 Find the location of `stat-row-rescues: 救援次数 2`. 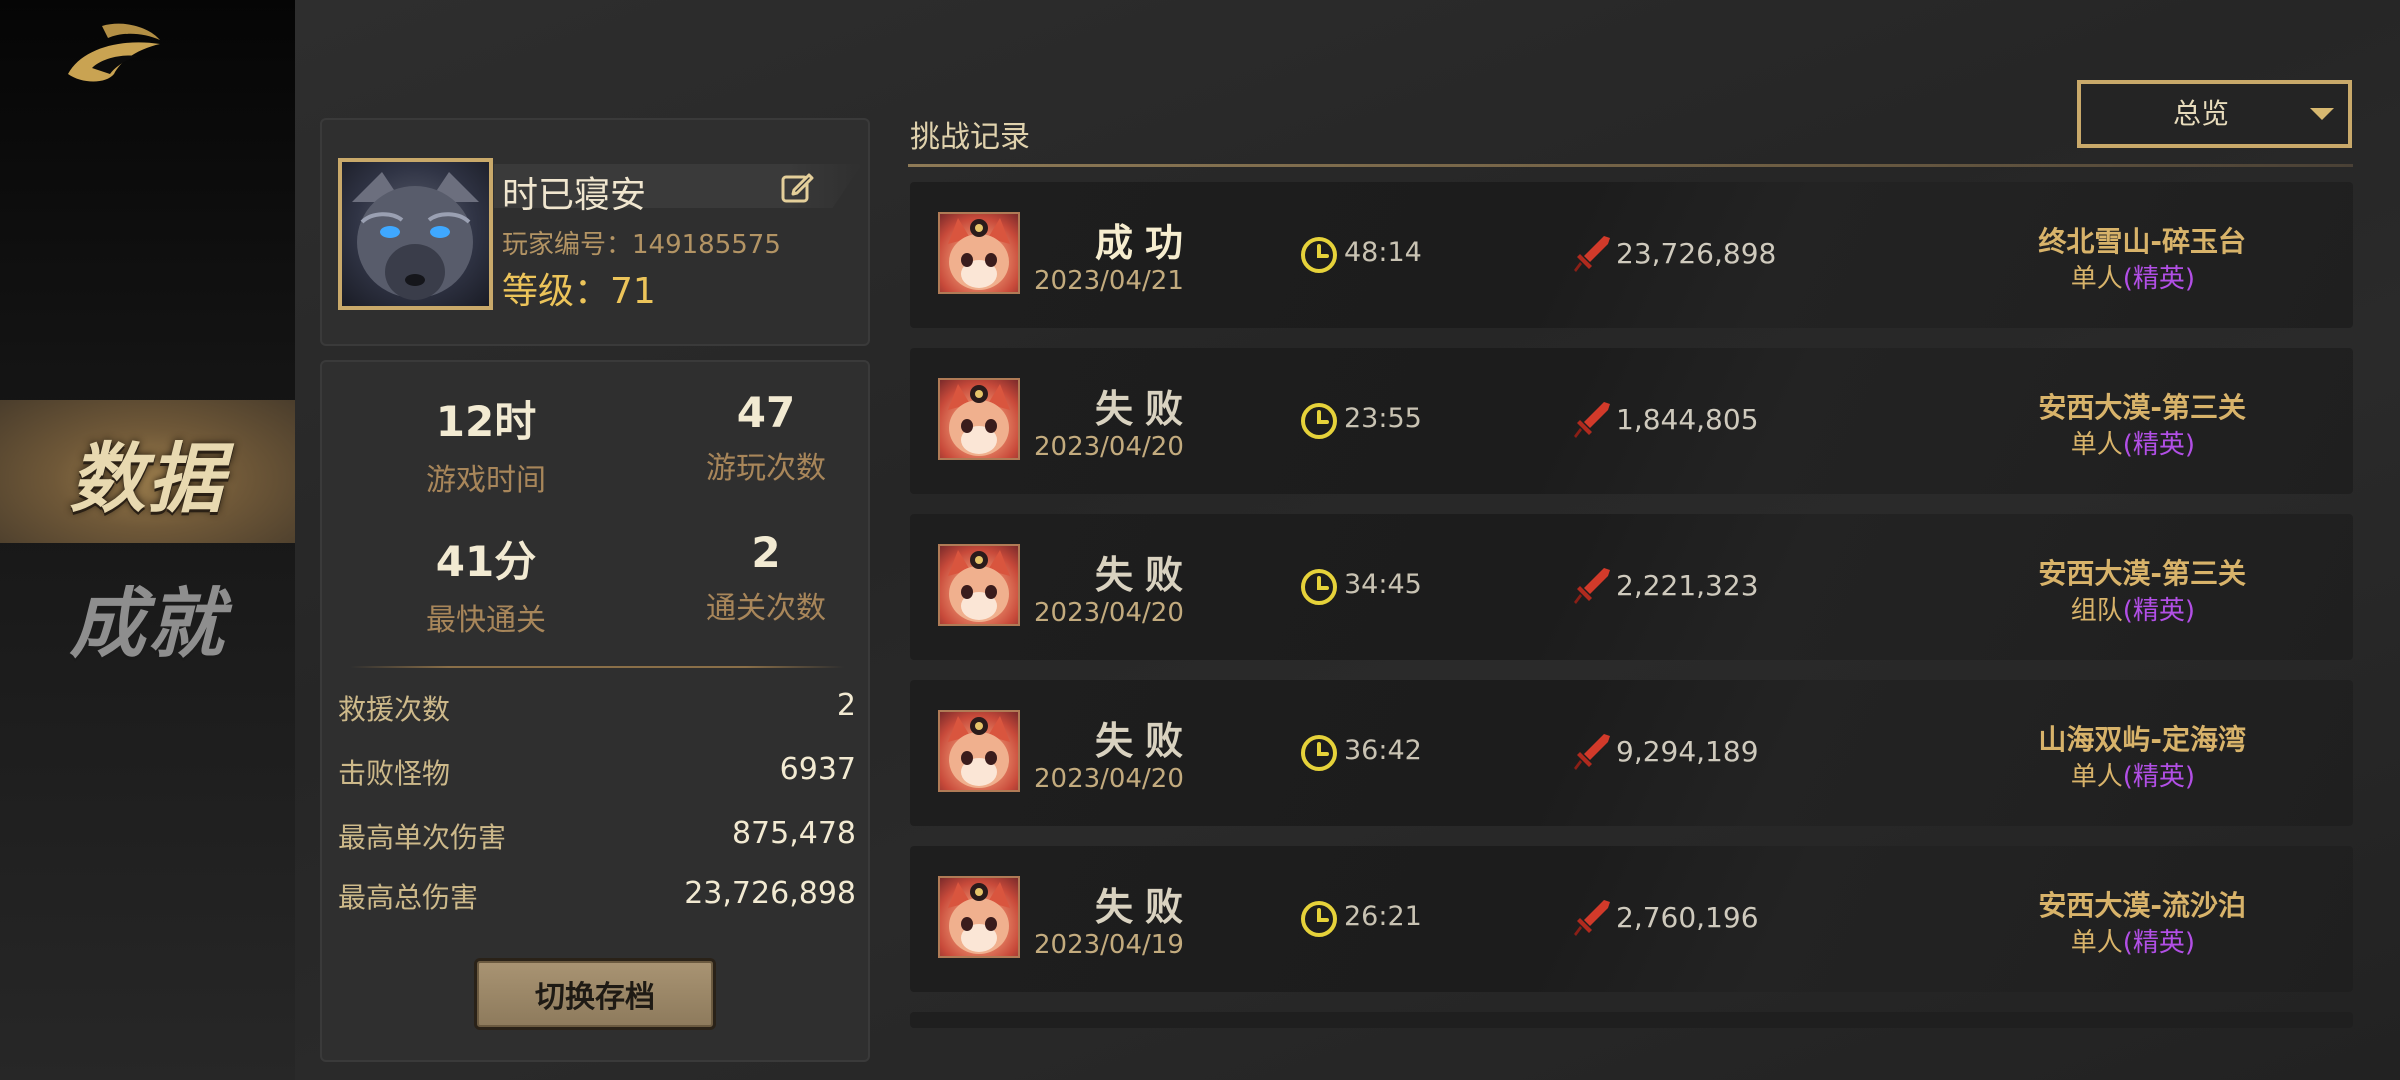

stat-row-rescues: 救援次数 2 is located at coordinates (597, 708).